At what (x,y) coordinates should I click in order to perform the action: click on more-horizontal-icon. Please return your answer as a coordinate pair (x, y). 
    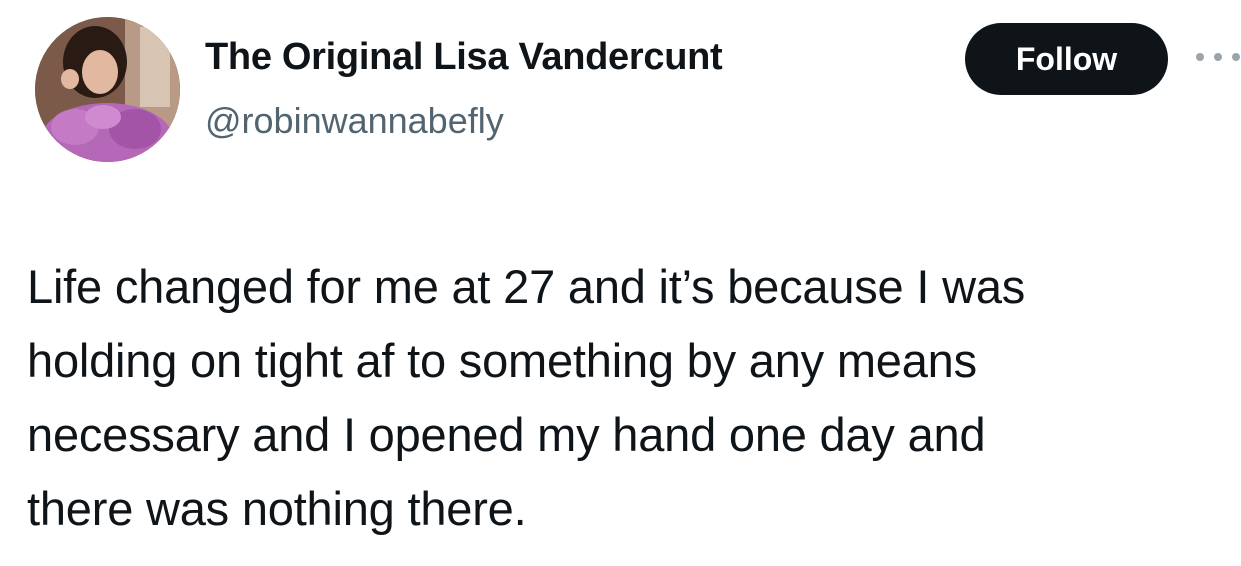
    Looking at the image, I should click on (1218, 57).